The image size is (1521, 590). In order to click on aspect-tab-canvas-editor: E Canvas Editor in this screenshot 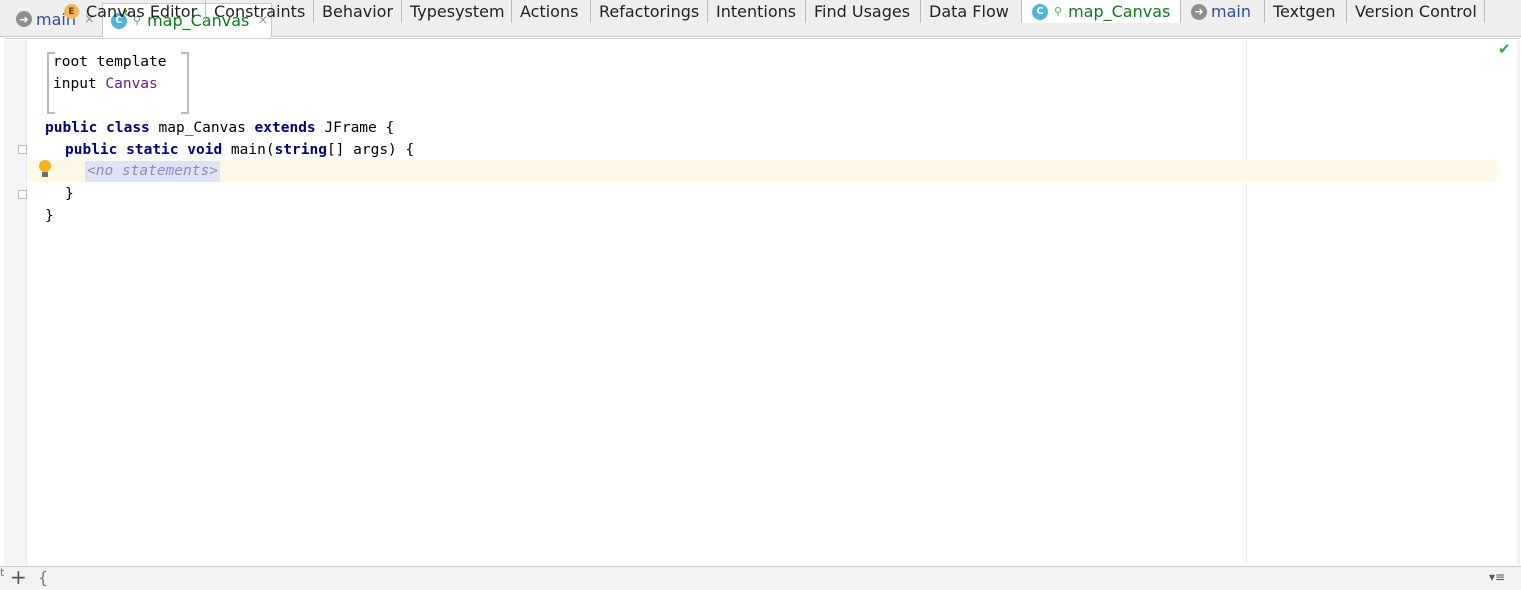, I will do `click(131, 11)`.